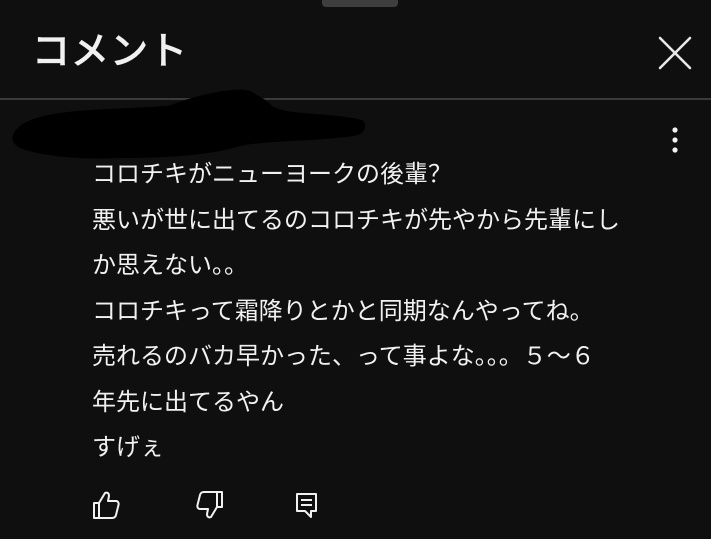 The height and width of the screenshot is (539, 711). What do you see at coordinates (343, 310) in the screenshot?
I see `comment-line: コロチキって霜降りとかと同期なんやってね。` at bounding box center [343, 310].